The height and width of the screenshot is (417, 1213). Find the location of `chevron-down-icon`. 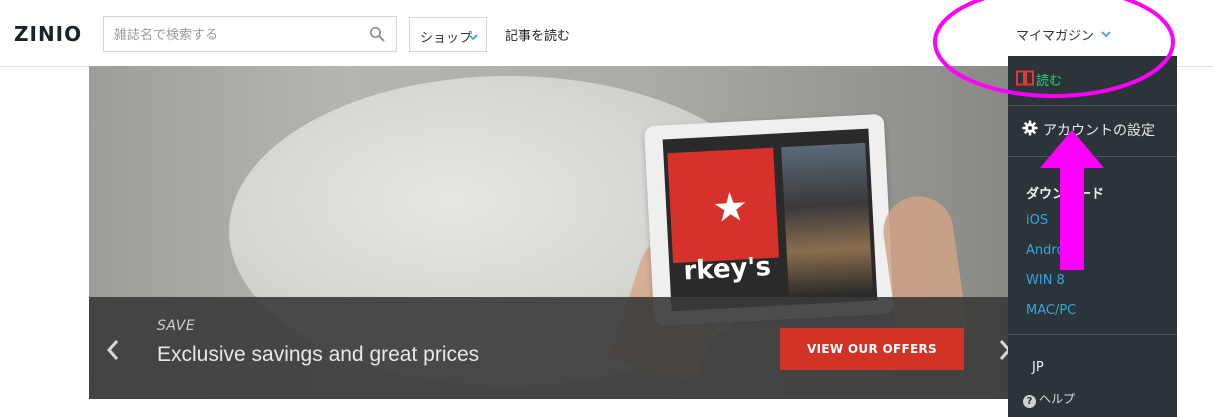

chevron-down-icon is located at coordinates (473, 37).